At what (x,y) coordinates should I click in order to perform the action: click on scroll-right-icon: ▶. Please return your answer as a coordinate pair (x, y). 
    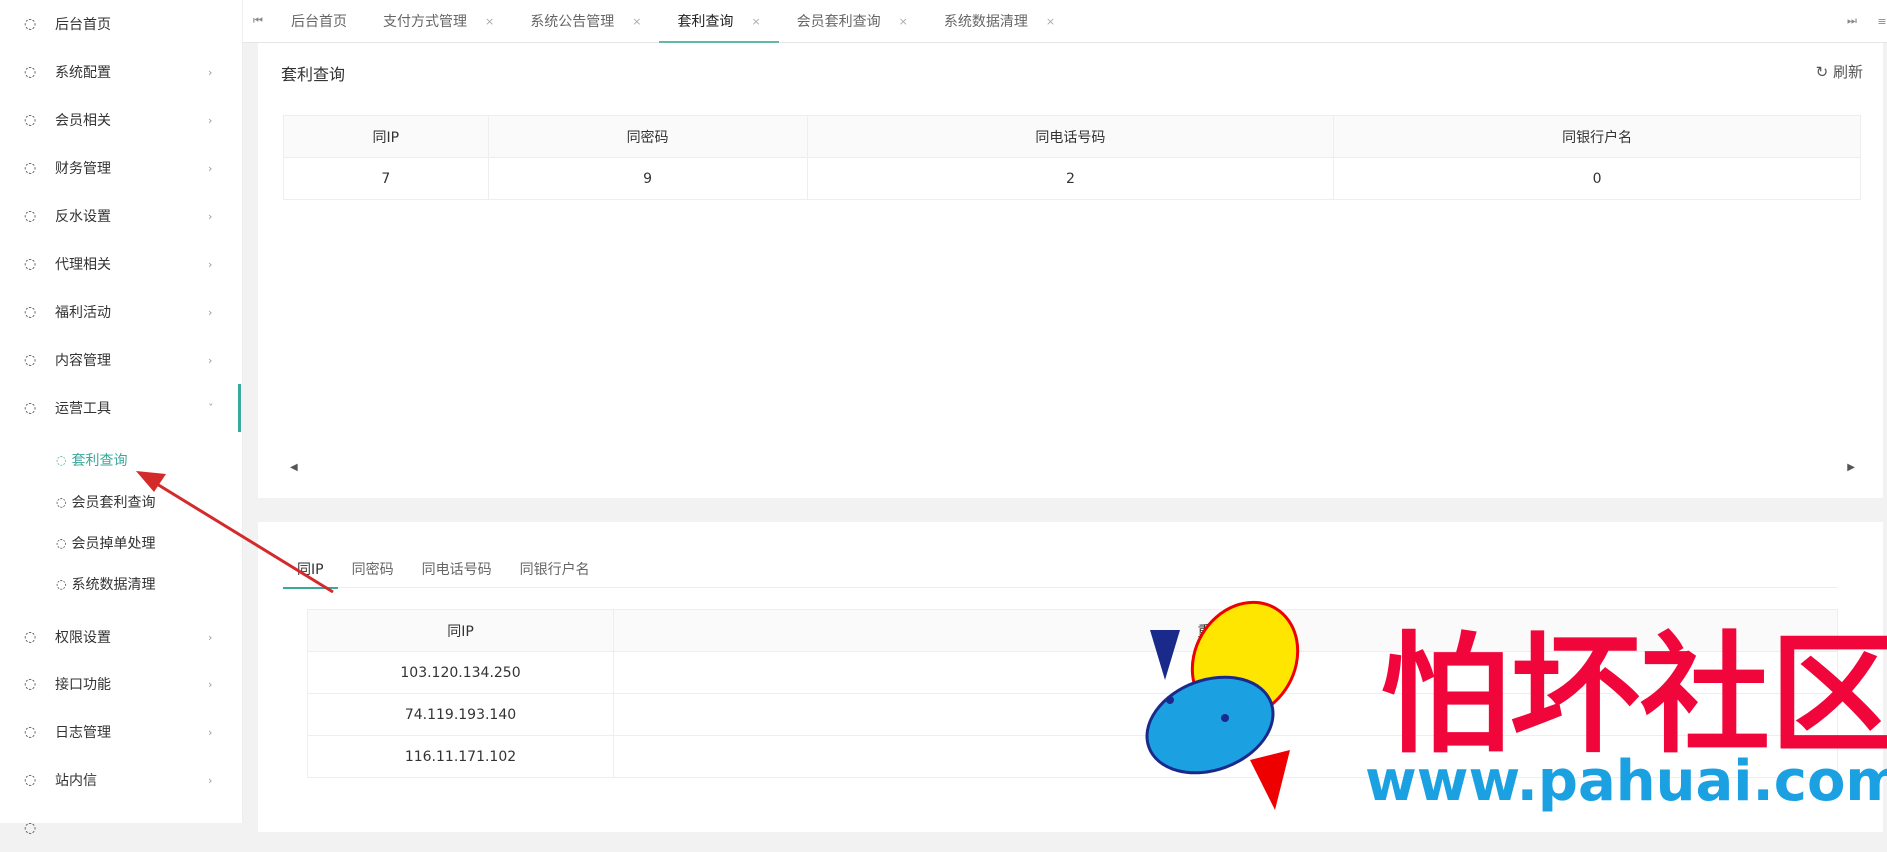
    Looking at the image, I should click on (1851, 467).